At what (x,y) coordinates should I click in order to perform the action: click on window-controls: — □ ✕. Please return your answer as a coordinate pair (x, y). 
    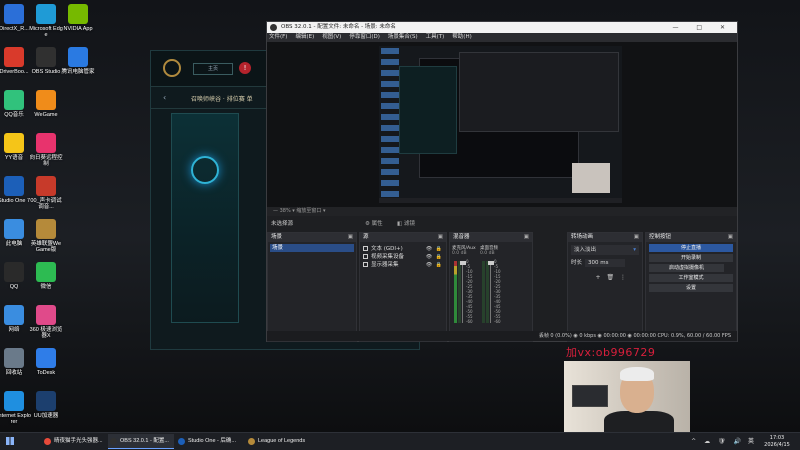
    Looking at the image, I should click on (702, 27).